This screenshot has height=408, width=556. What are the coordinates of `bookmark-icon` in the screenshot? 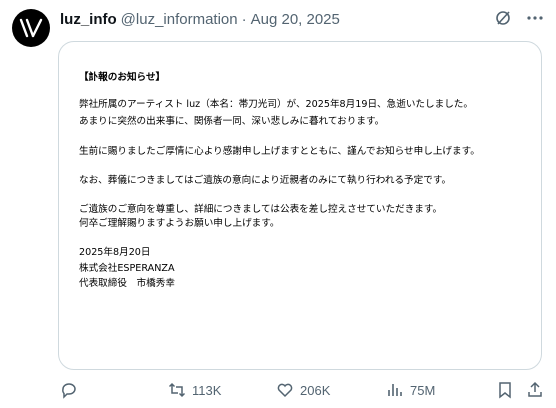 It's located at (505, 390).